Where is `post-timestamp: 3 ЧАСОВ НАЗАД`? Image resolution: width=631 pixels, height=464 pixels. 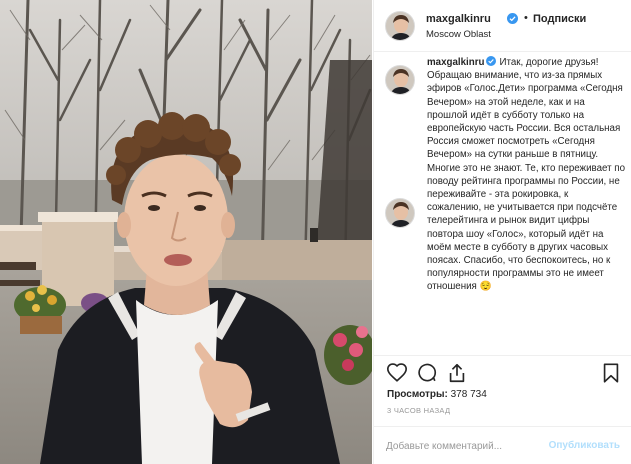 post-timestamp: 3 ЧАСОВ НАЗАД is located at coordinates (418, 410).